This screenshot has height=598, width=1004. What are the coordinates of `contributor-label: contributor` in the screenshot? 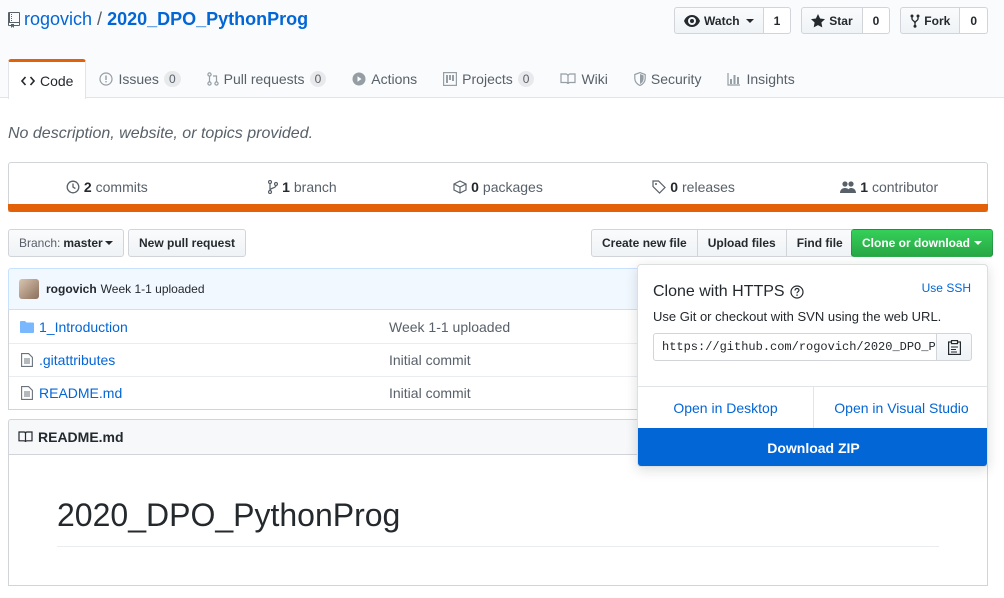 It's located at (905, 187).